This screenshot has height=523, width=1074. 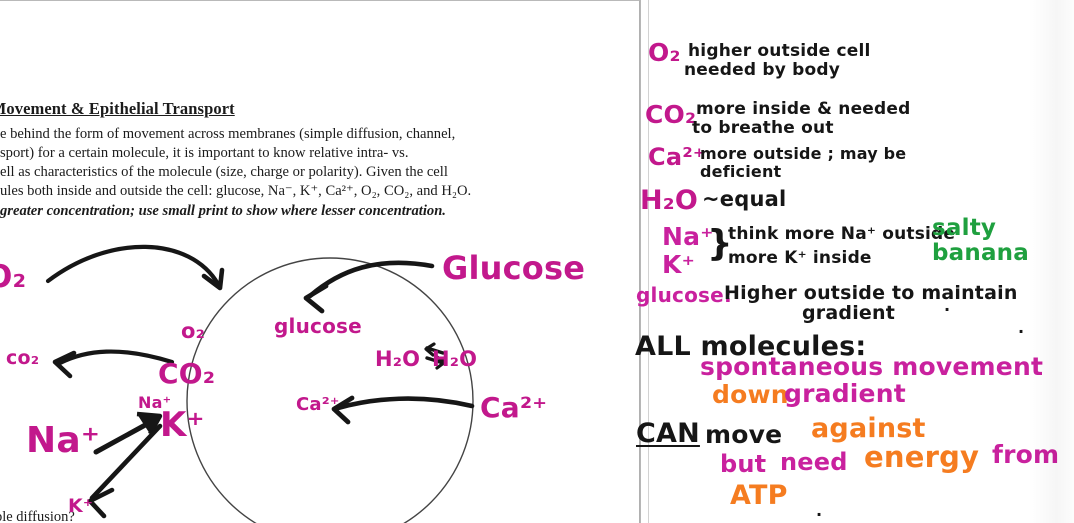 What do you see at coordinates (803, 153) in the screenshot?
I see `note-ca-line-1: more outside ; may be` at bounding box center [803, 153].